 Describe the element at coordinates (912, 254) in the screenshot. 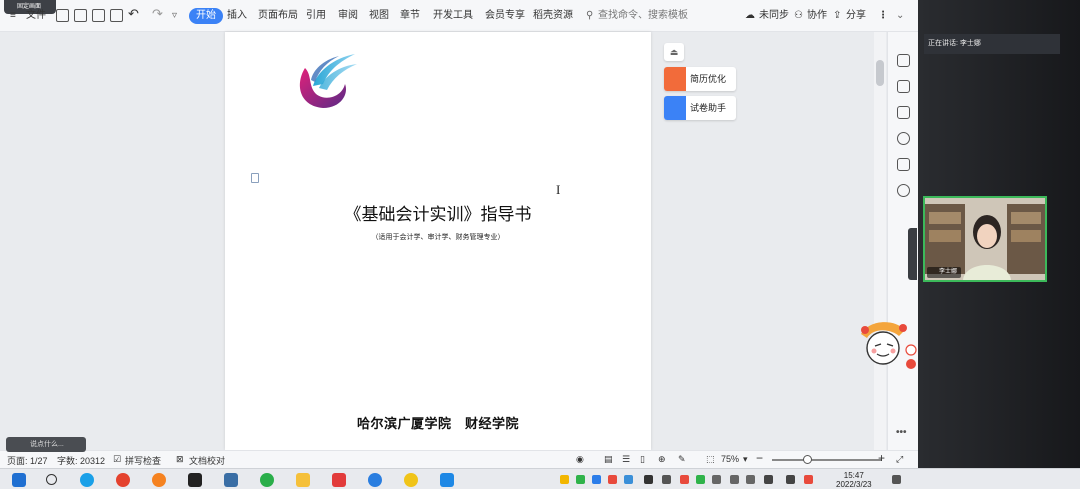

I see `panel-toggle-tab` at that location.